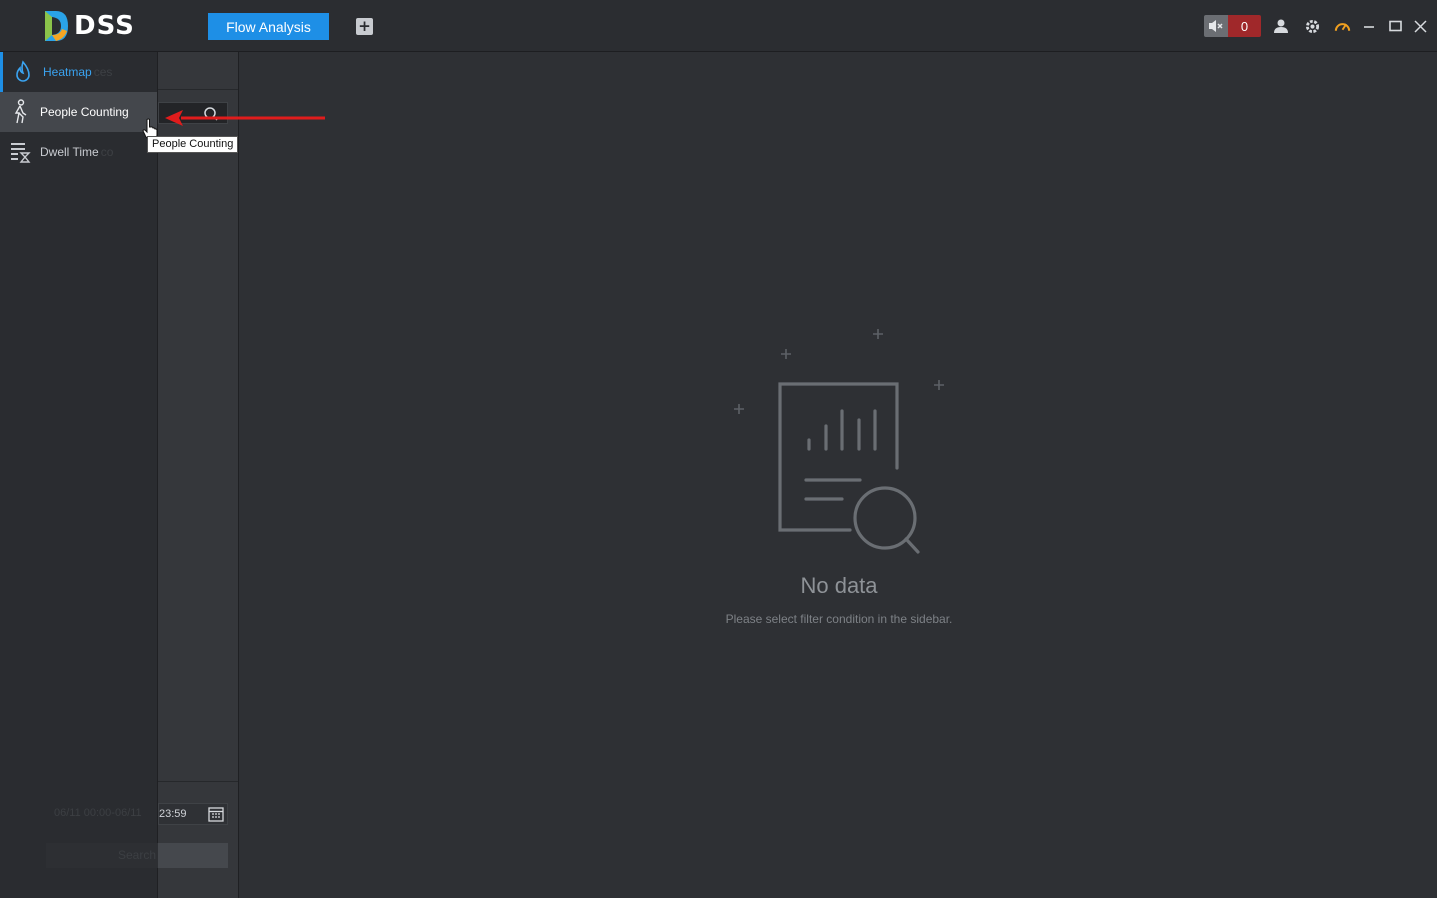 The width and height of the screenshot is (1437, 898). Describe the element at coordinates (69, 152) in the screenshot. I see `nav-label-dwell-time: Dwell Time` at that location.